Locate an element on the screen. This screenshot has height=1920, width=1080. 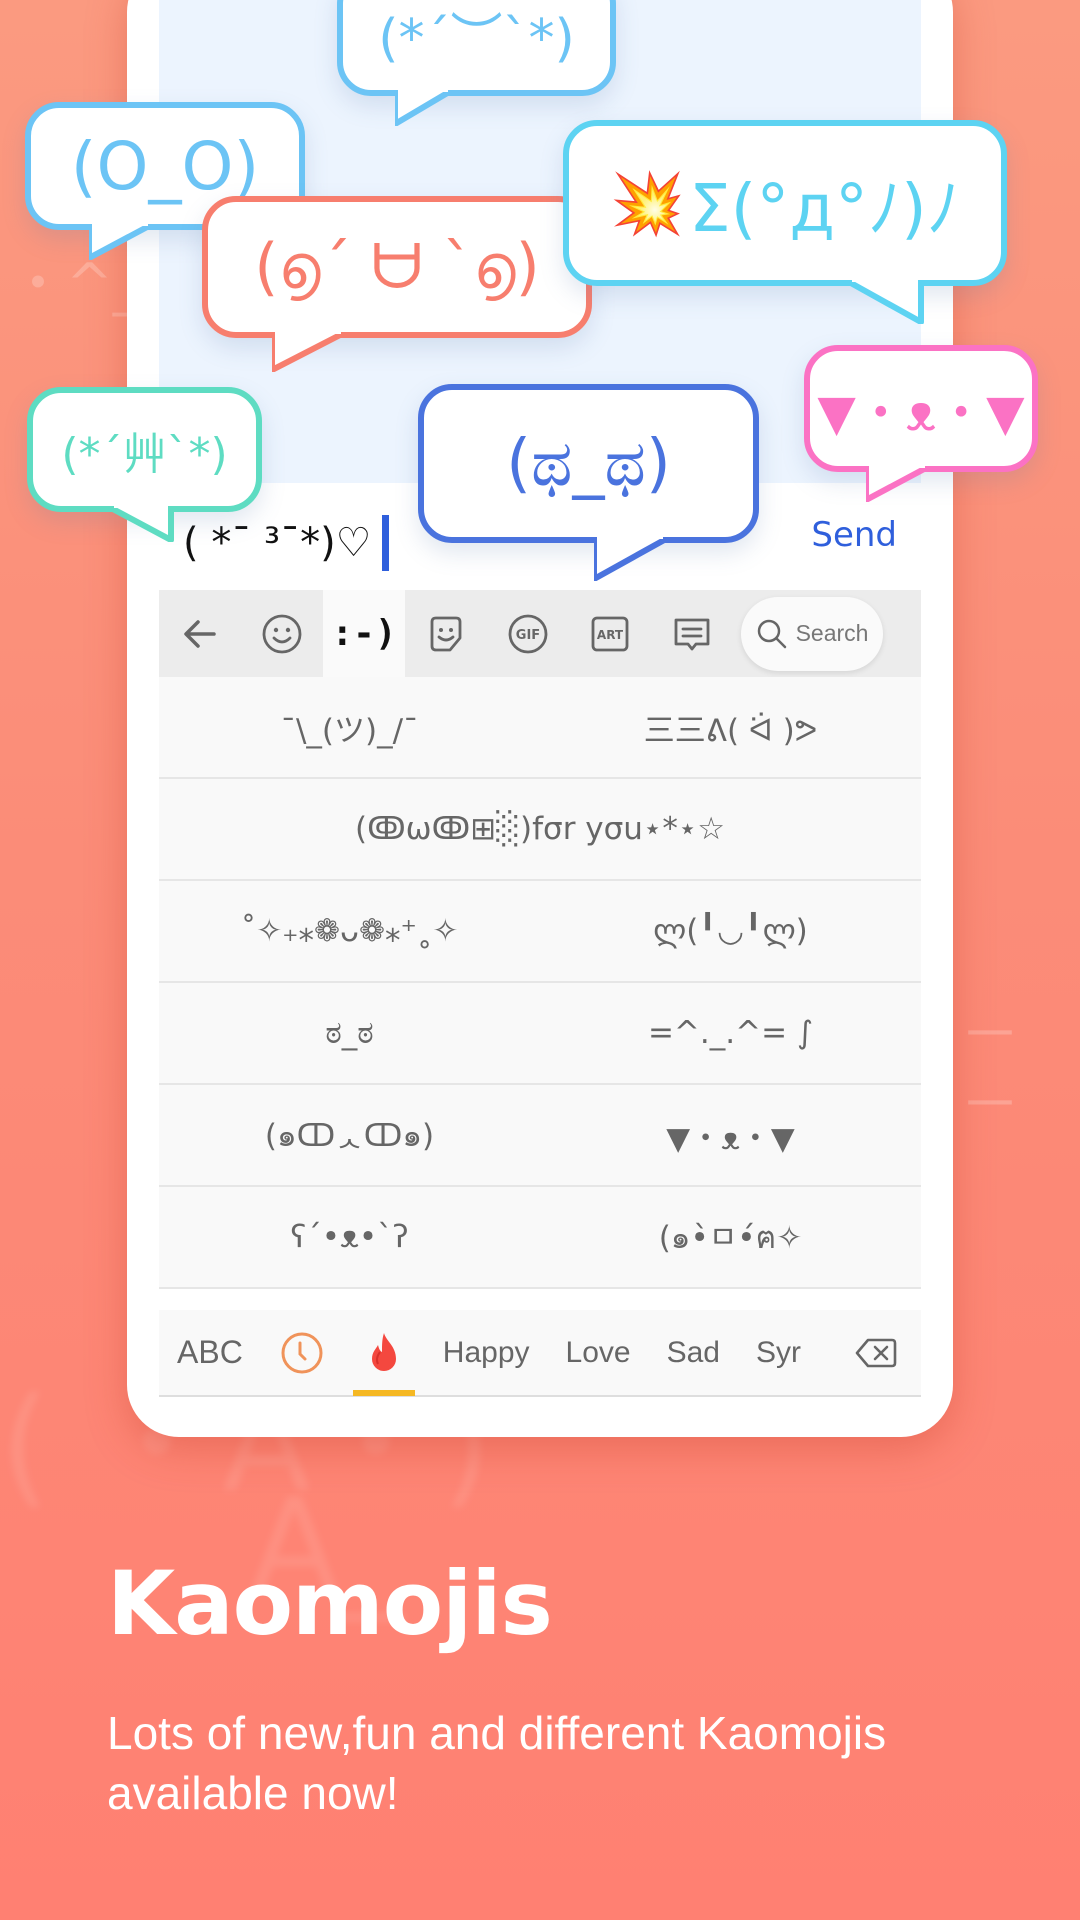
kaomoji-item: ʕ´•ᴥ•`ʔ is located at coordinates (349, 1237).